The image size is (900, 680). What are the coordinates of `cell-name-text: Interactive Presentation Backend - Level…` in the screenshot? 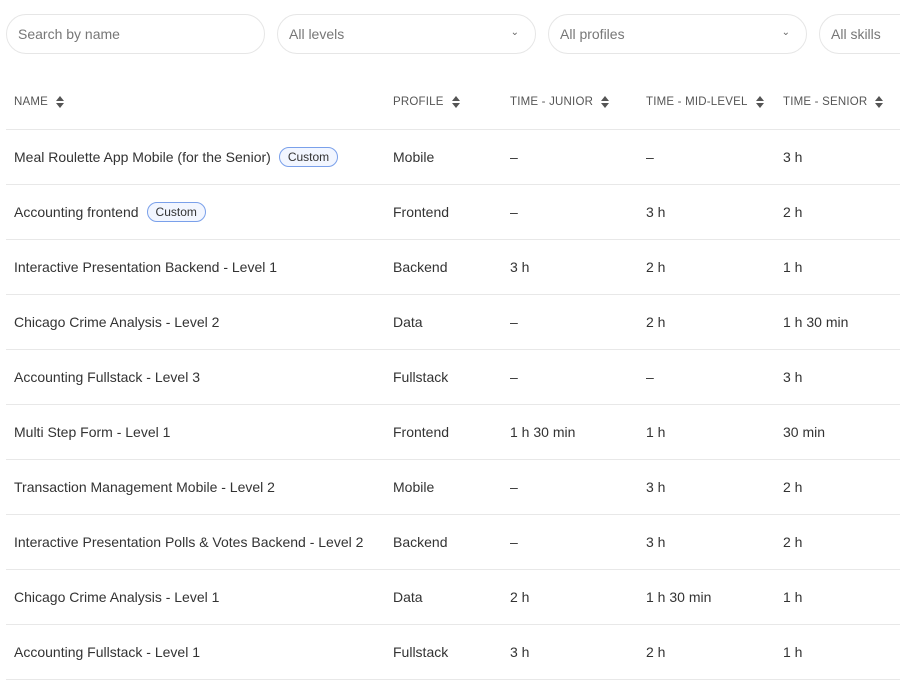 It's located at (145, 267).